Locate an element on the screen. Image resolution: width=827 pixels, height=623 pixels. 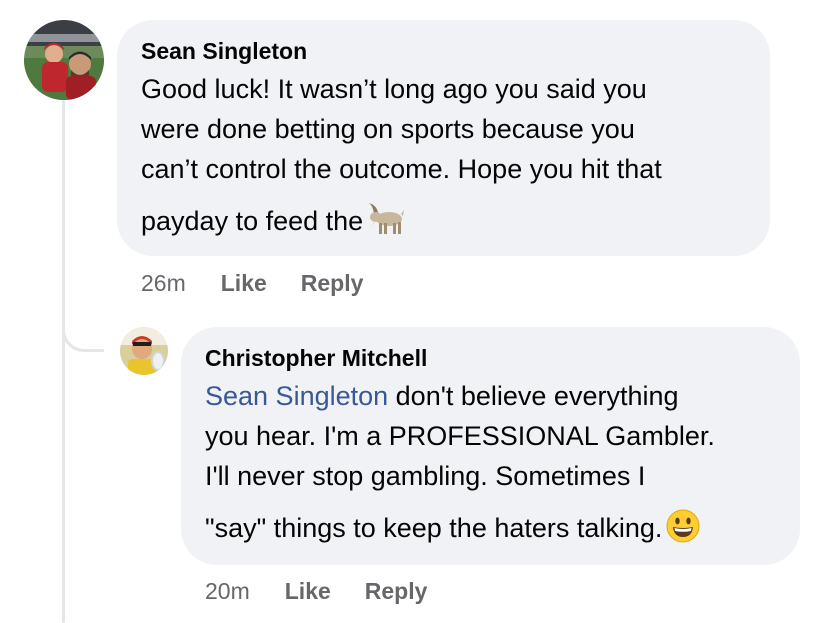
comment-actions: 20m Like Reply is located at coordinates (316, 591).